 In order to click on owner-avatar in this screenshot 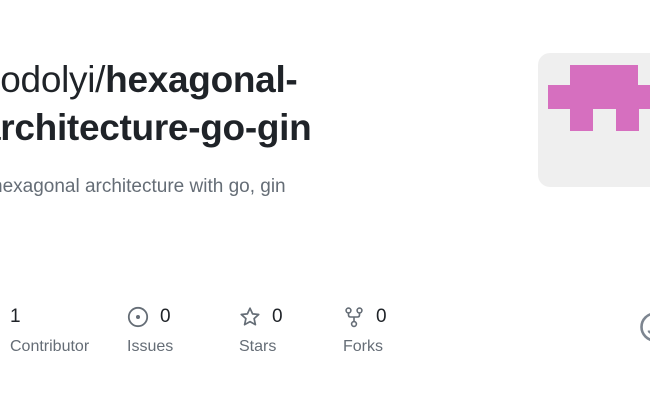, I will do `click(594, 120)`.